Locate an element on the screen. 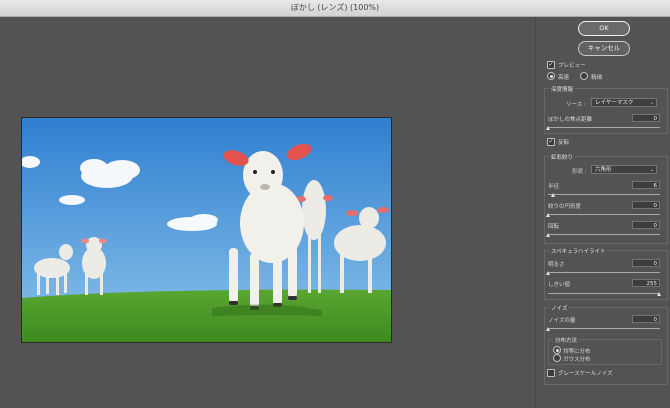 The width and height of the screenshot is (670, 408). source-label: ソース : is located at coordinates (576, 105).